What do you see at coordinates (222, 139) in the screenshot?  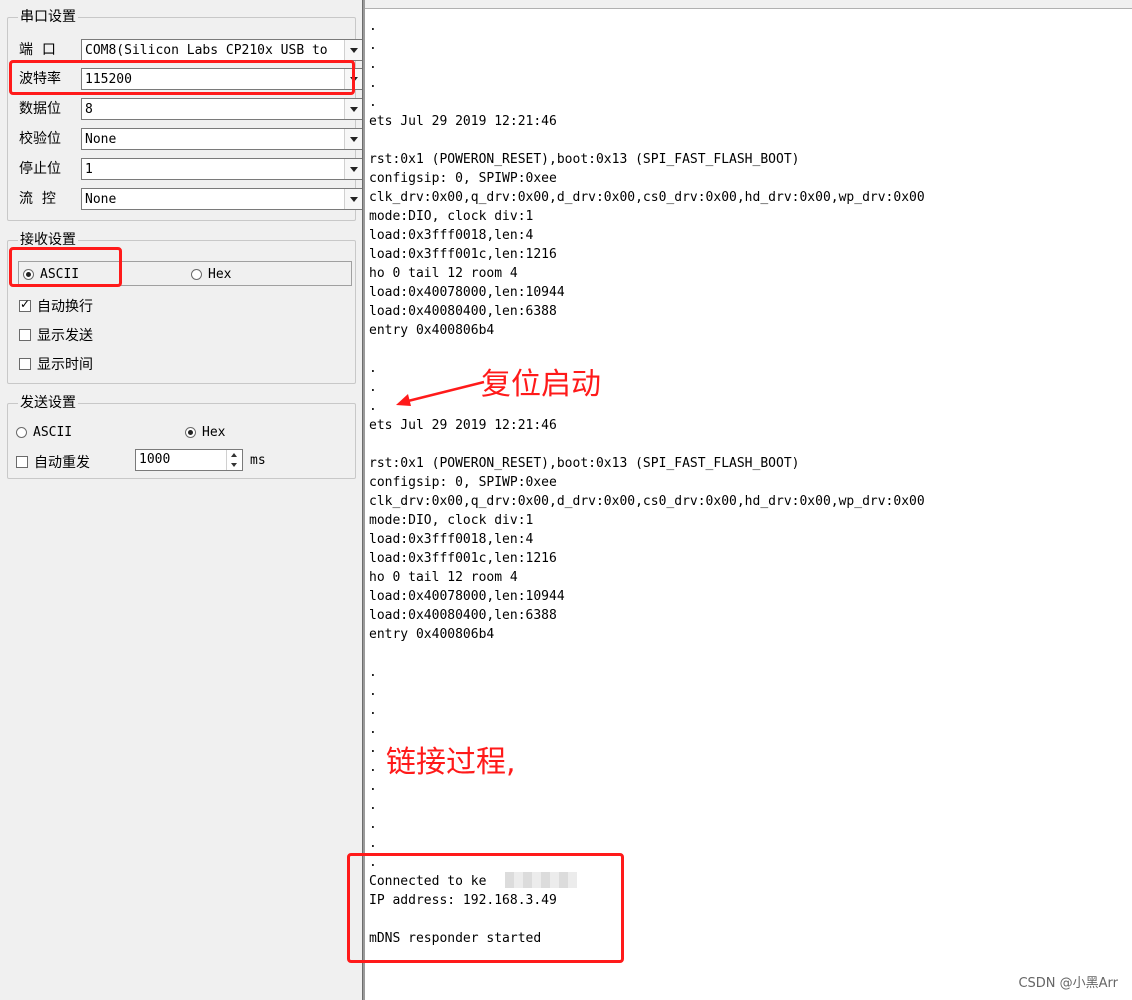 I see `parity-select: None` at bounding box center [222, 139].